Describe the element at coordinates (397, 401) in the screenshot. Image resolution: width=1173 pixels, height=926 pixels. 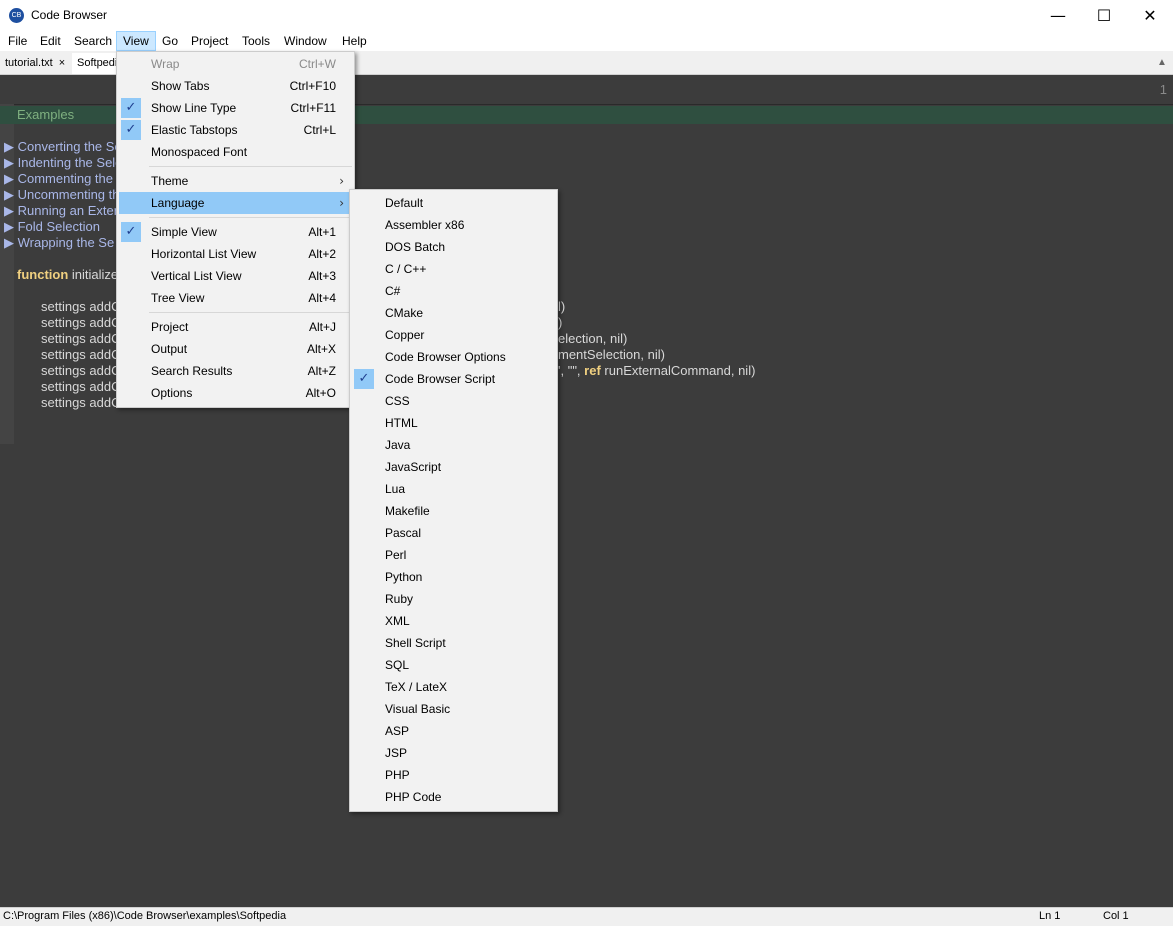
I see `language-item-label: CSS` at that location.